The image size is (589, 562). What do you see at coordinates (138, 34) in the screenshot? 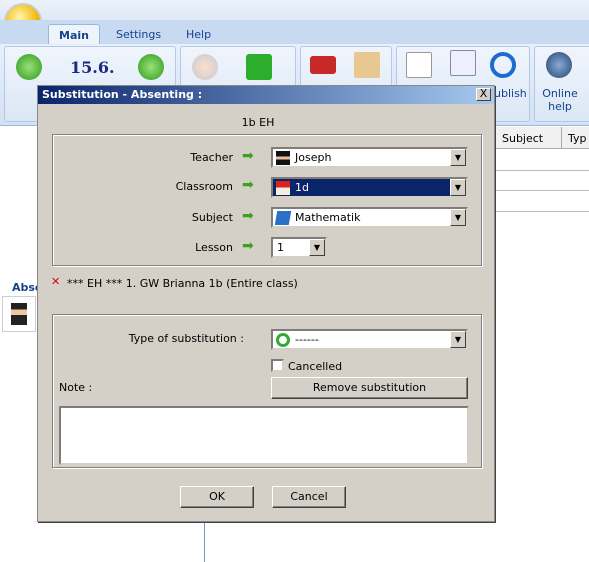
I see `tab-settings: Settings` at bounding box center [138, 34].